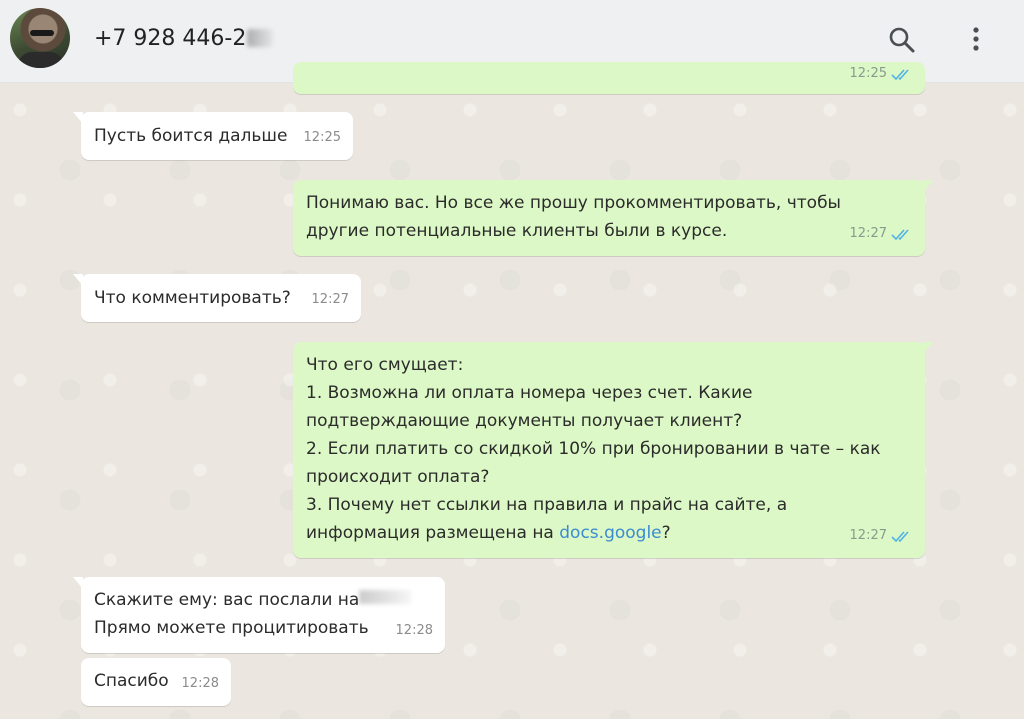 This screenshot has height=719, width=1024. I want to click on avatar-glasses, so click(42, 33).